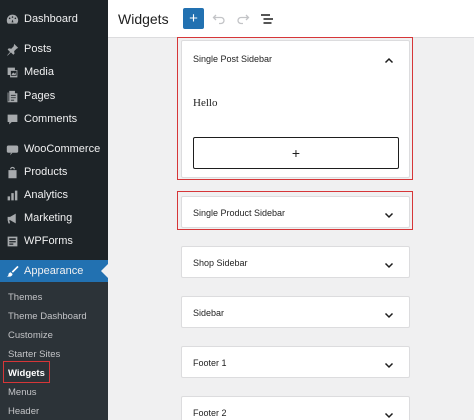 The image size is (474, 420). What do you see at coordinates (46, 195) in the screenshot?
I see `menu-label: Analytics` at bounding box center [46, 195].